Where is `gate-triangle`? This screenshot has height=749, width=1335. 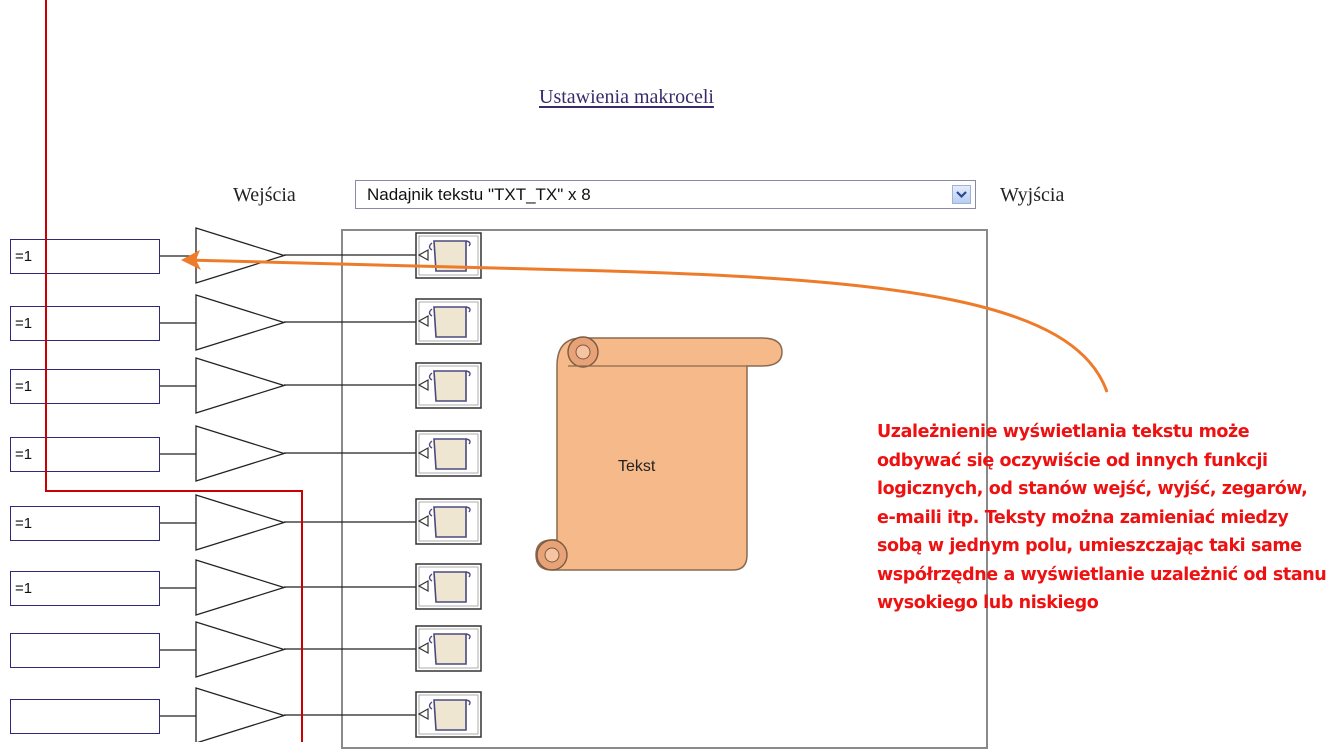 gate-triangle is located at coordinates (240, 484).